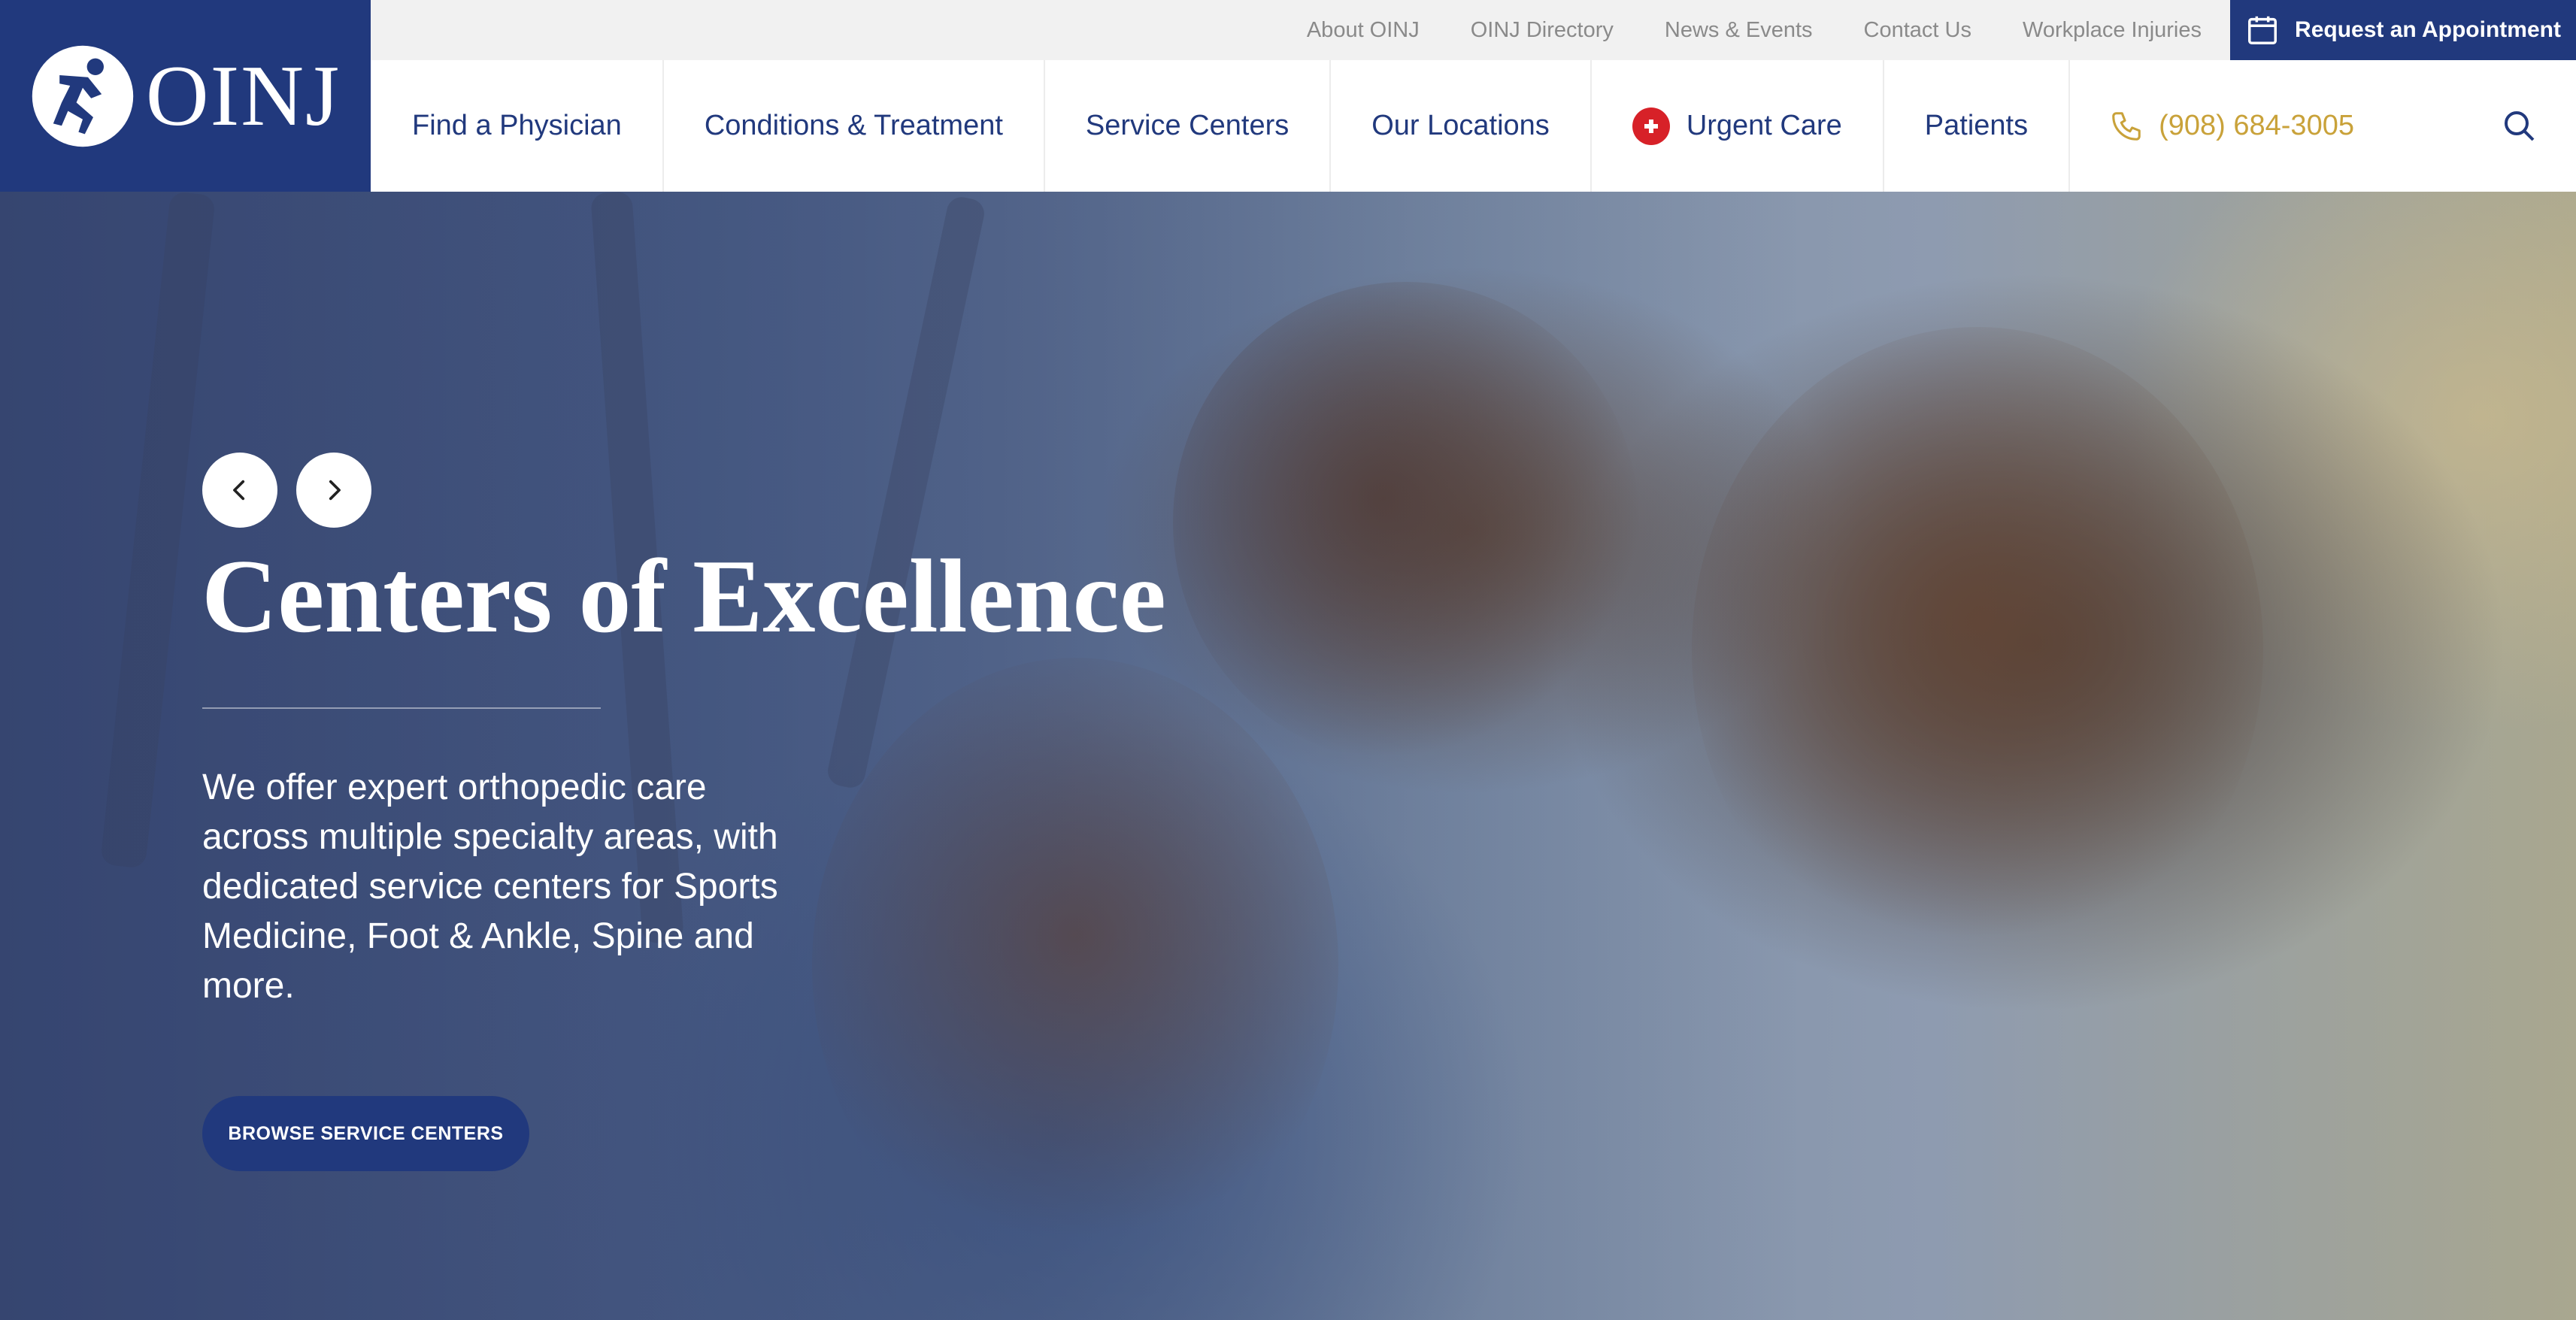  I want to click on phone-number: (908) 684-3005, so click(2256, 126).